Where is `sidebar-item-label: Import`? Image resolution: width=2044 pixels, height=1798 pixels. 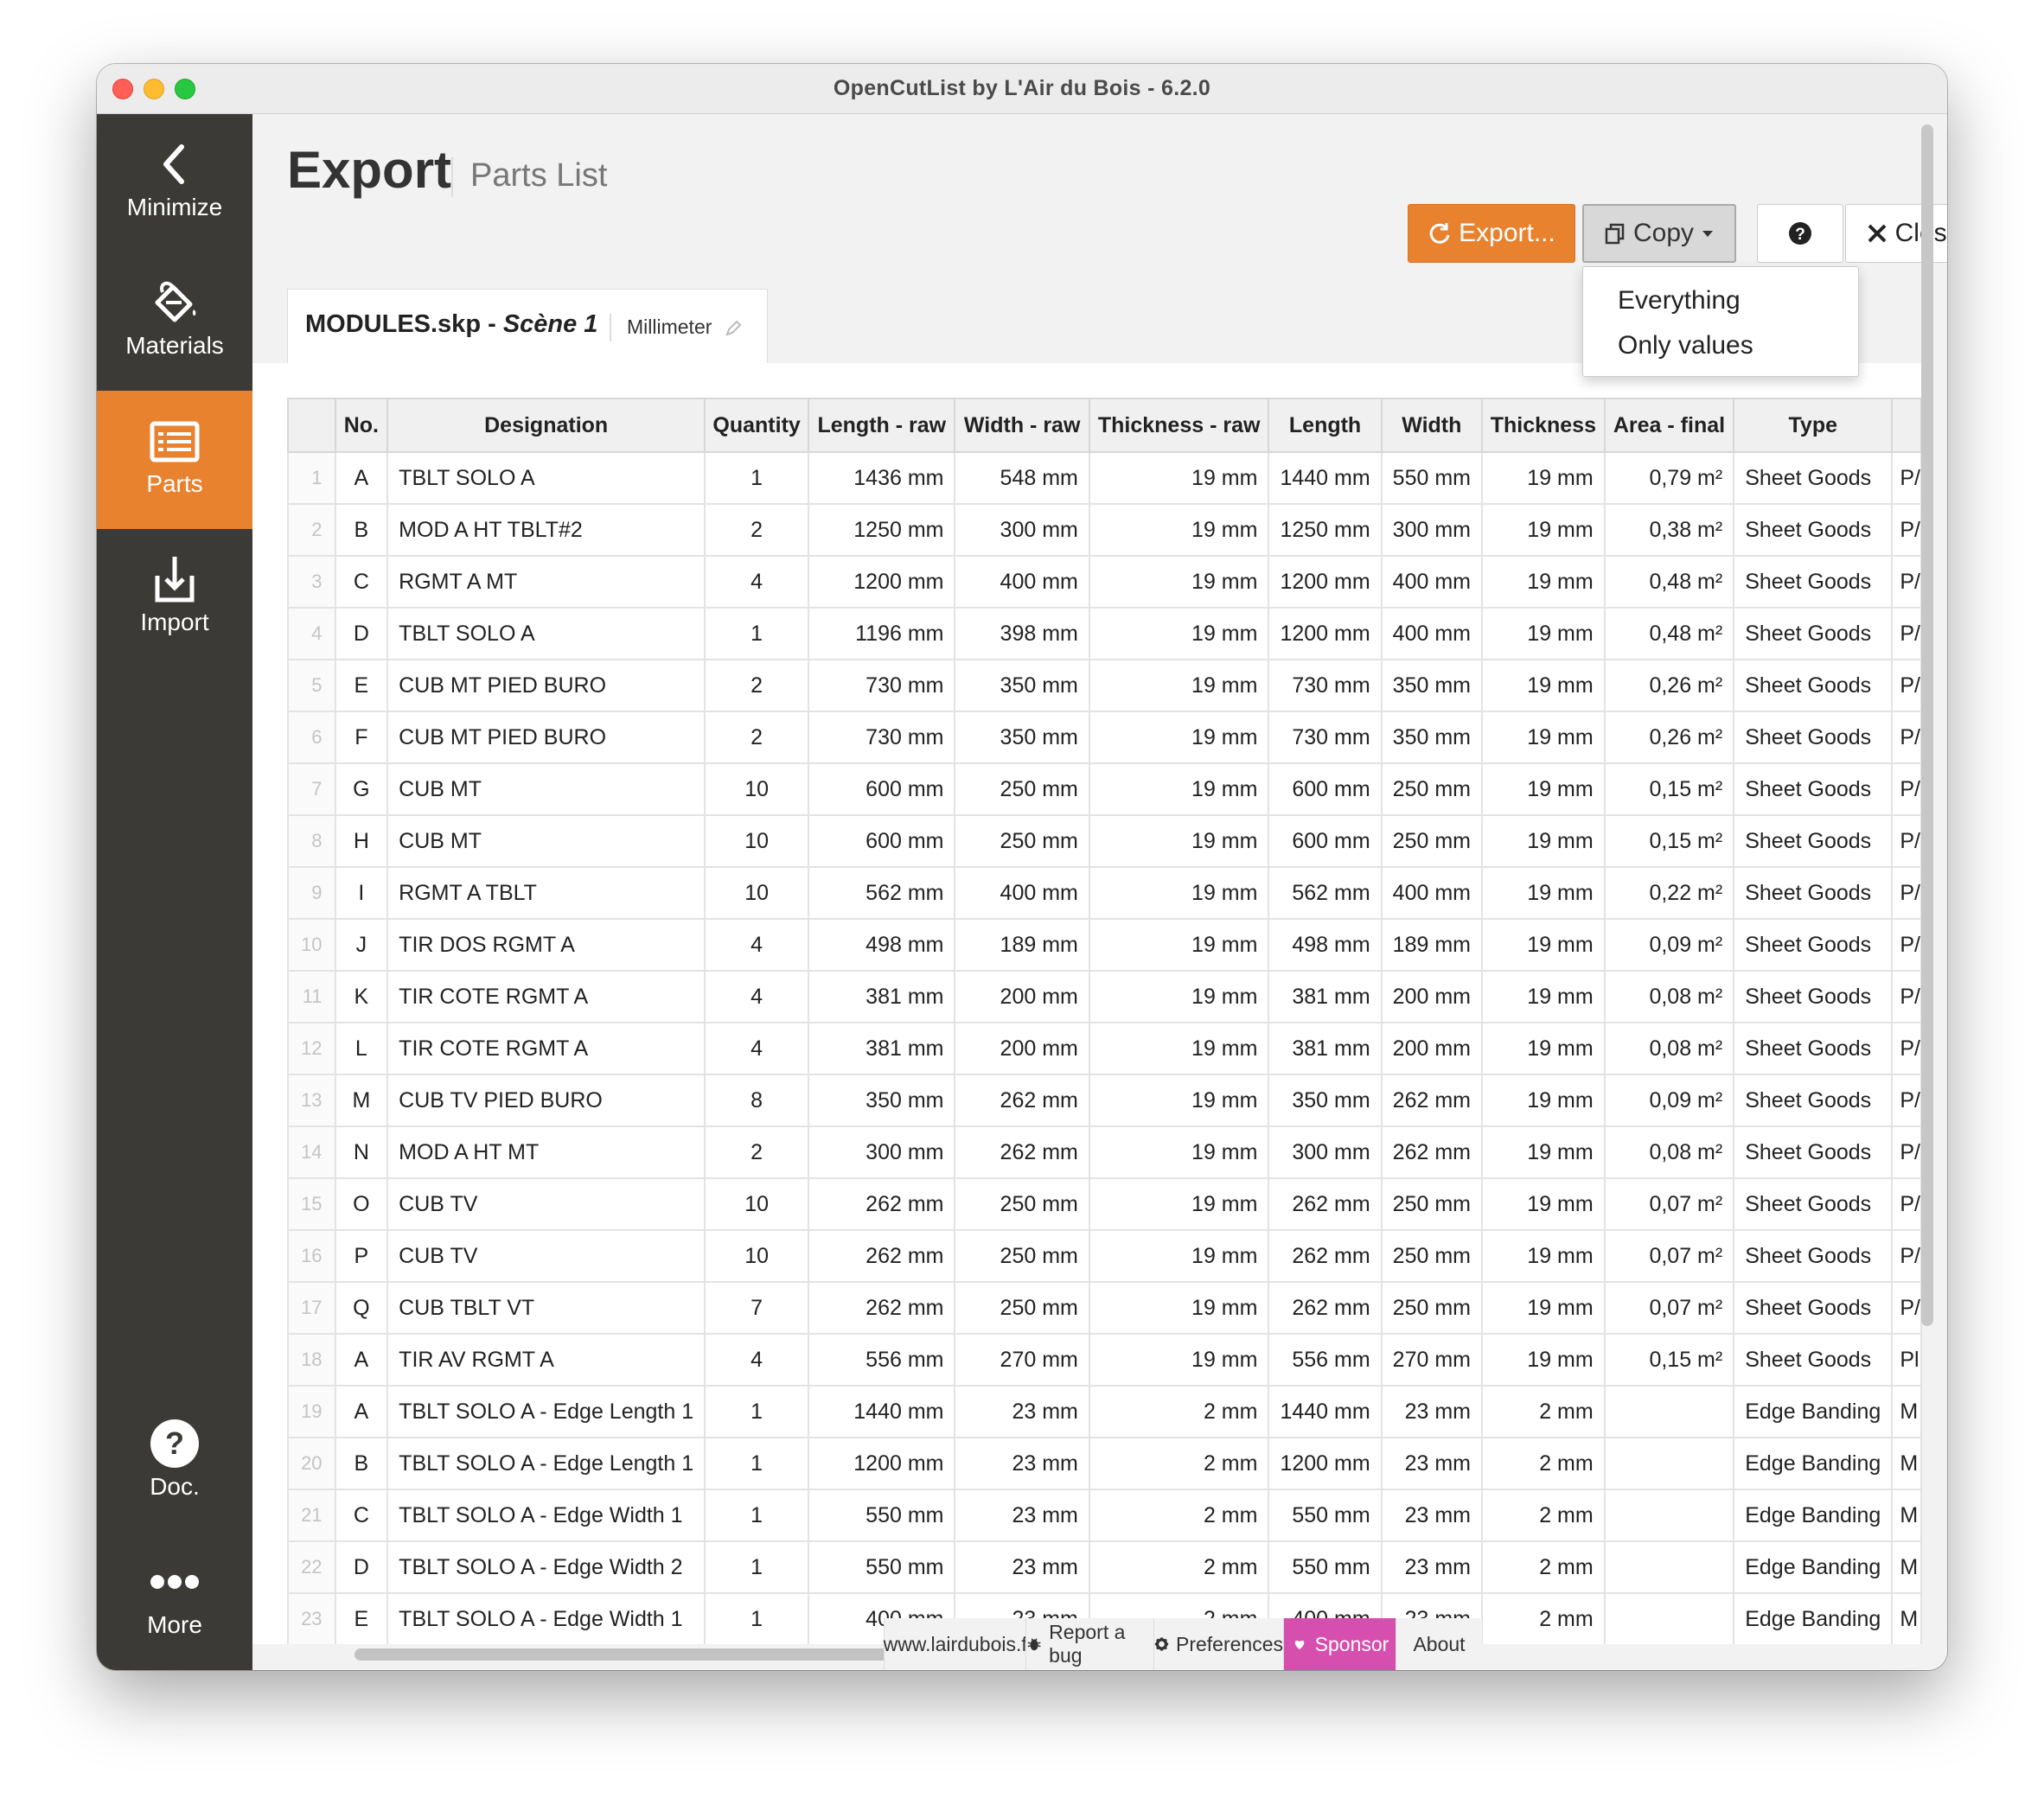 sidebar-item-label: Import is located at coordinates (174, 622).